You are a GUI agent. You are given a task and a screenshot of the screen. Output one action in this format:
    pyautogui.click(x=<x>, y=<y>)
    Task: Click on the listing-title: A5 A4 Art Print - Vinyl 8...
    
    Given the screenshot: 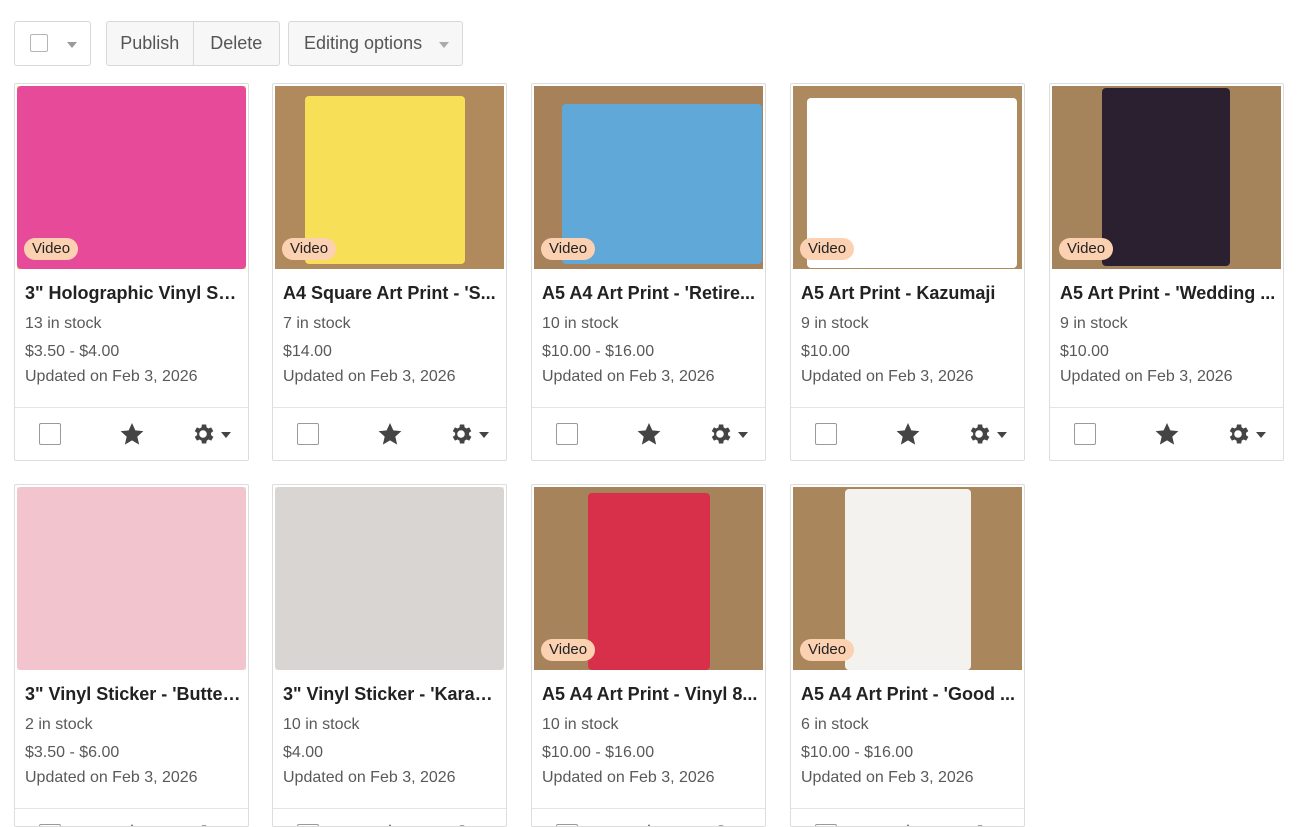 What is the action you would take?
    pyautogui.click(x=650, y=694)
    